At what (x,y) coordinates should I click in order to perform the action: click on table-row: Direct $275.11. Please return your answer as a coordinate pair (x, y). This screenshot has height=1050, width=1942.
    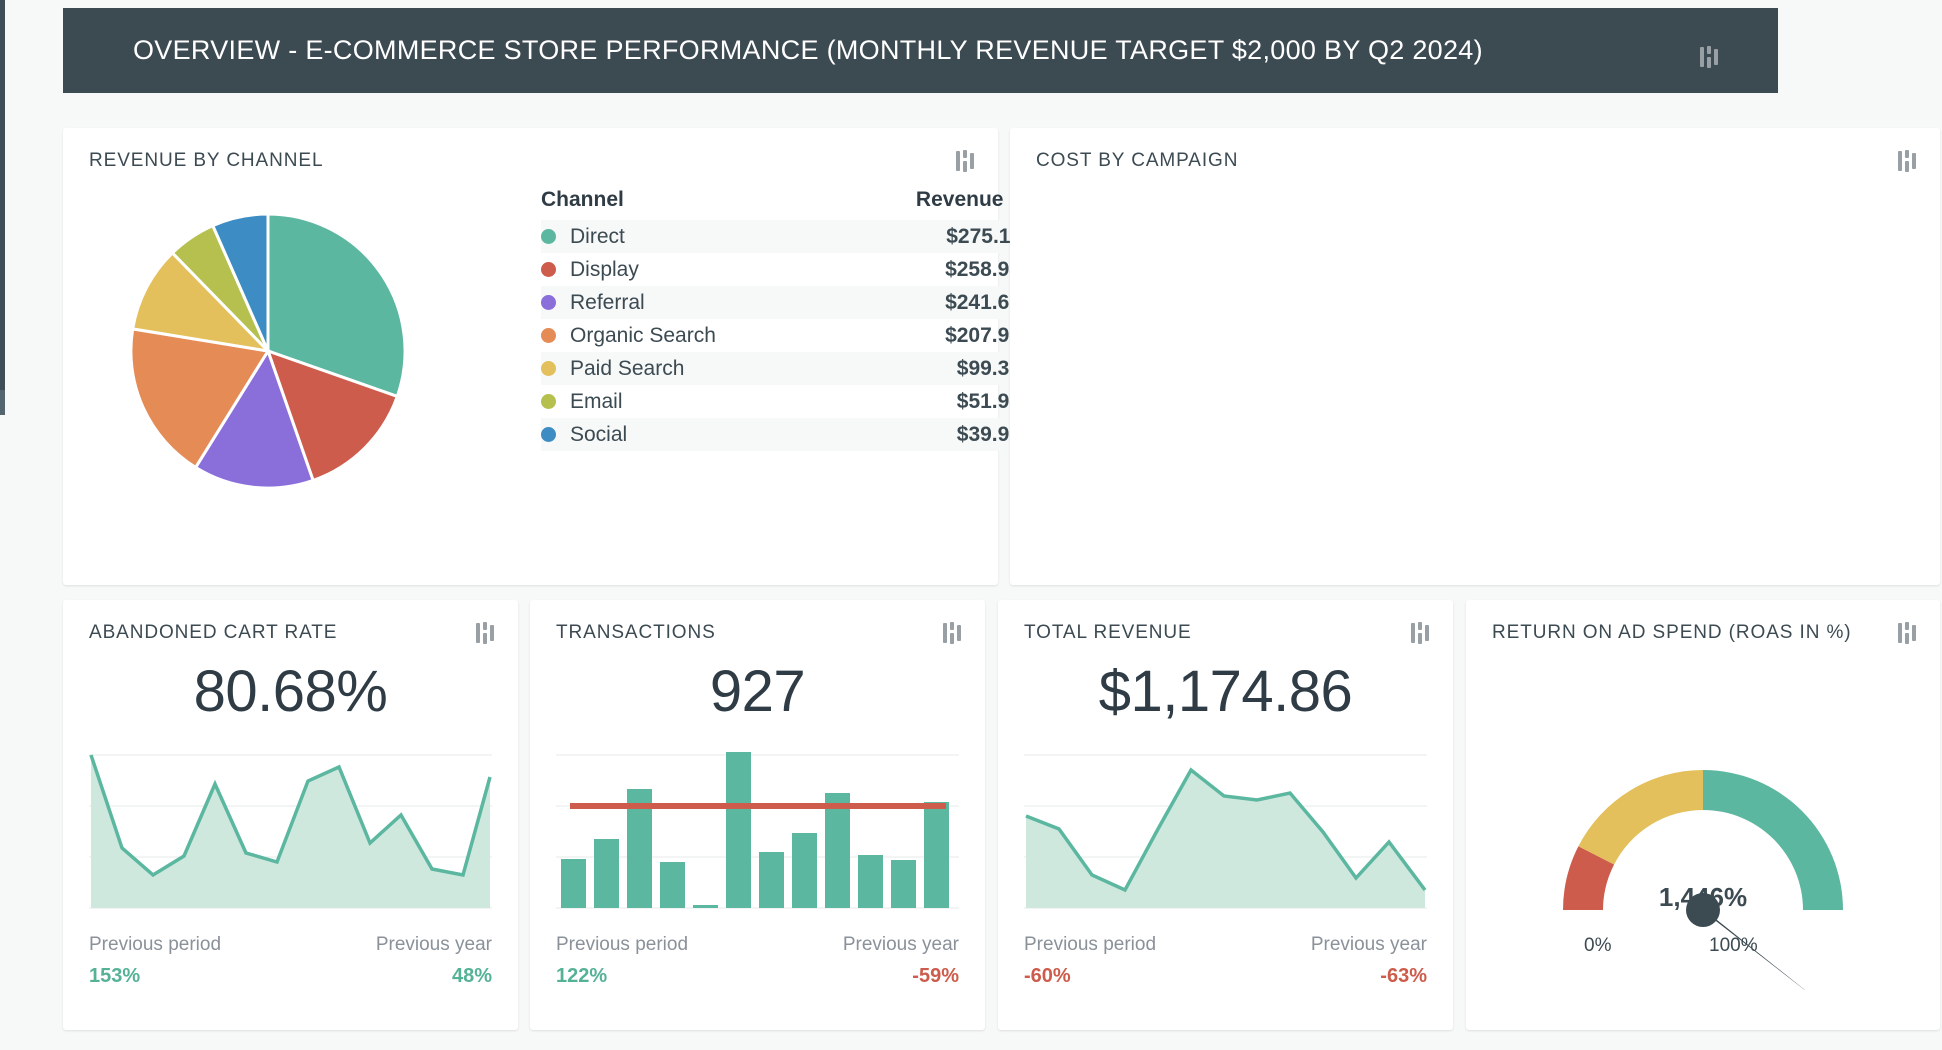
    Looking at the image, I should click on (781, 236).